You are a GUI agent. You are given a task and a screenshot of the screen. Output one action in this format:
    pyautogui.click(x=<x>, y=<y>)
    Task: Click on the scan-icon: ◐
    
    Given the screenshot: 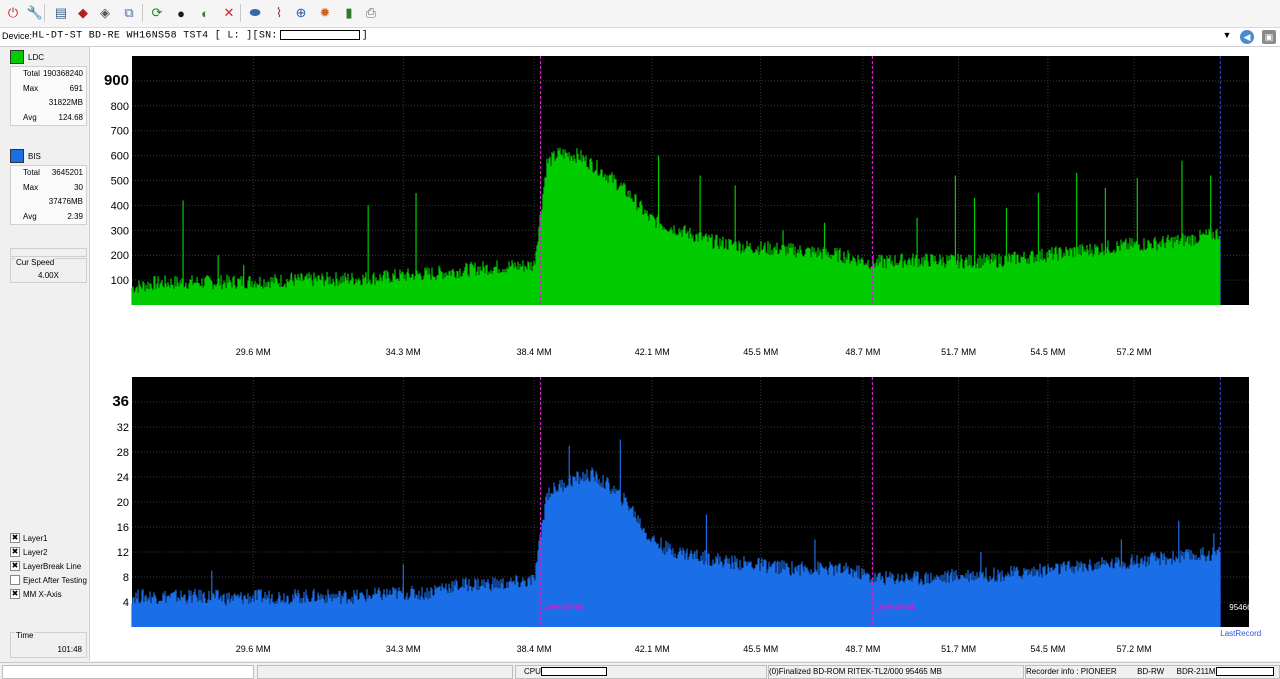 What is the action you would take?
    pyautogui.click(x=205, y=13)
    